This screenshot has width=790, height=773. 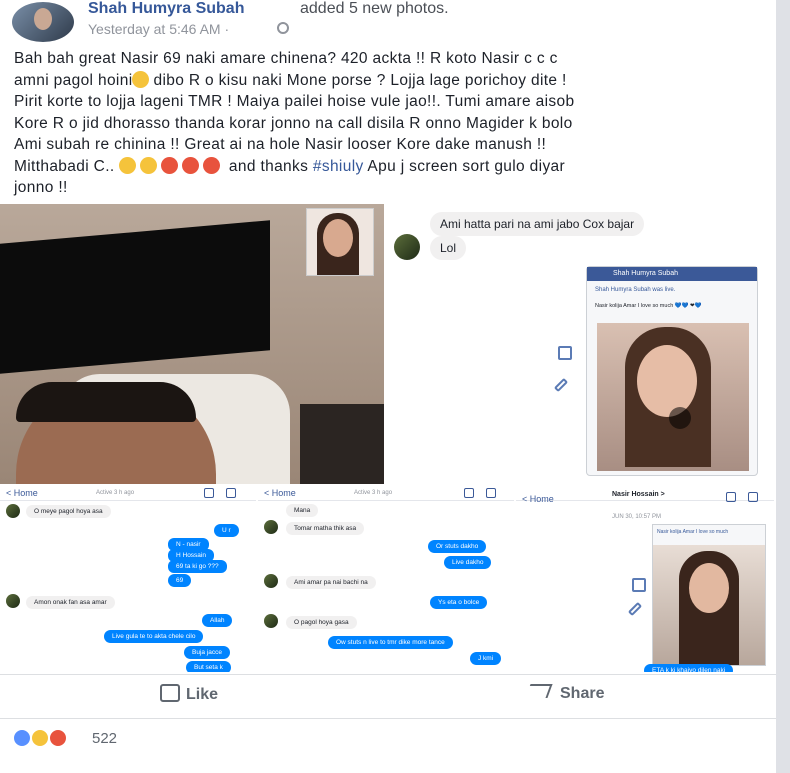 What do you see at coordinates (342, 444) in the screenshot?
I see `photo-desk` at bounding box center [342, 444].